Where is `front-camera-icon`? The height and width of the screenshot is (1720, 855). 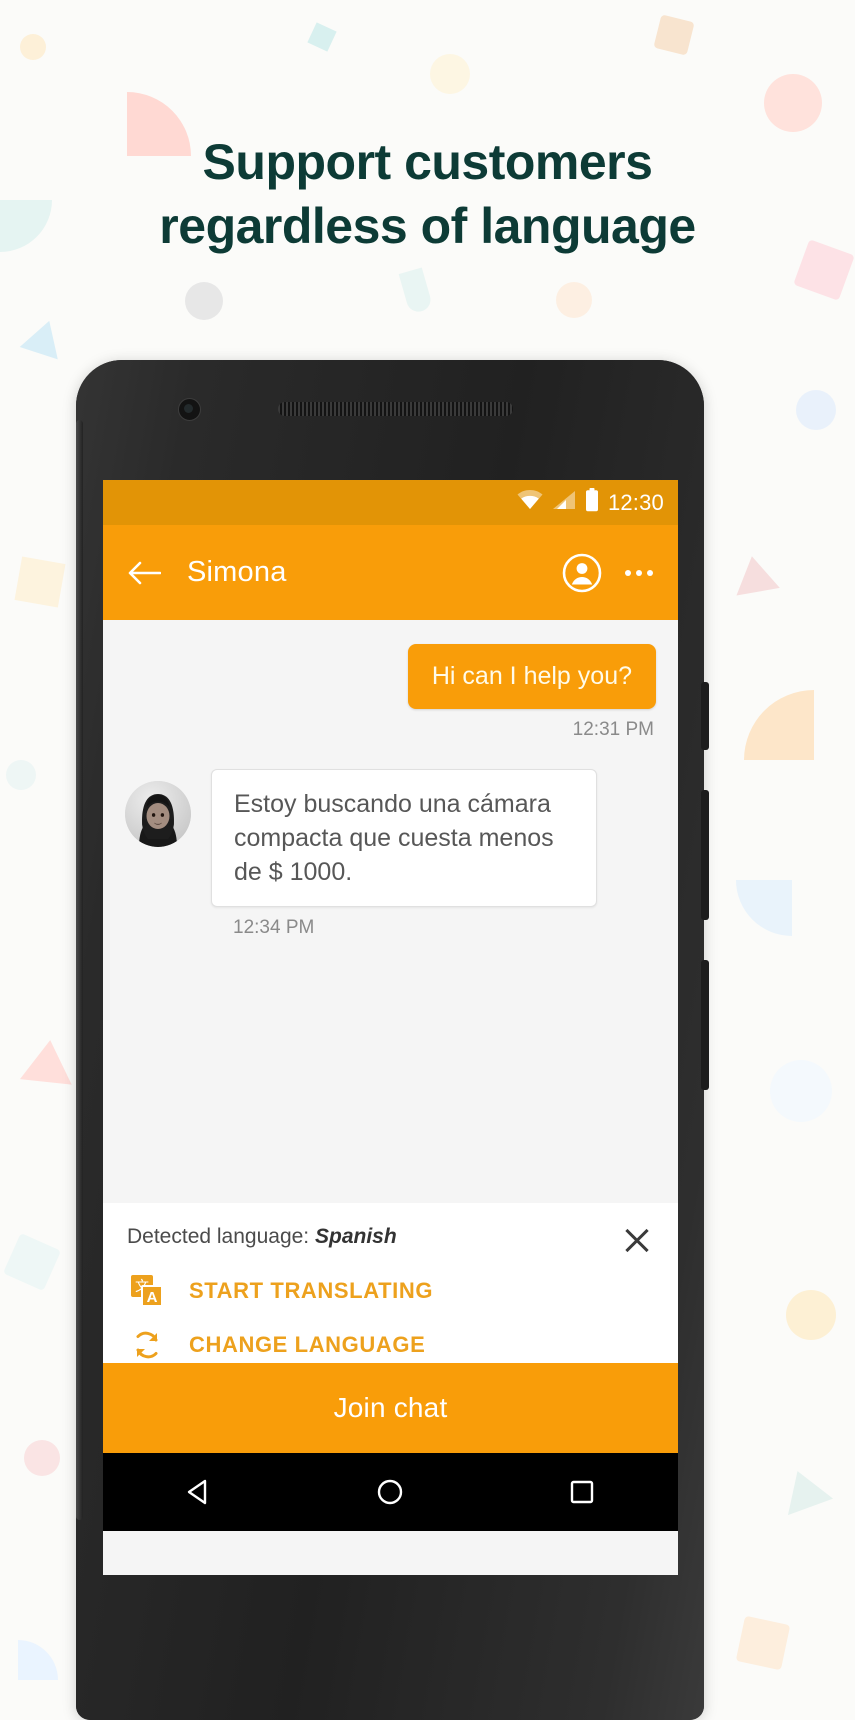
front-camera-icon is located at coordinates (189, 409).